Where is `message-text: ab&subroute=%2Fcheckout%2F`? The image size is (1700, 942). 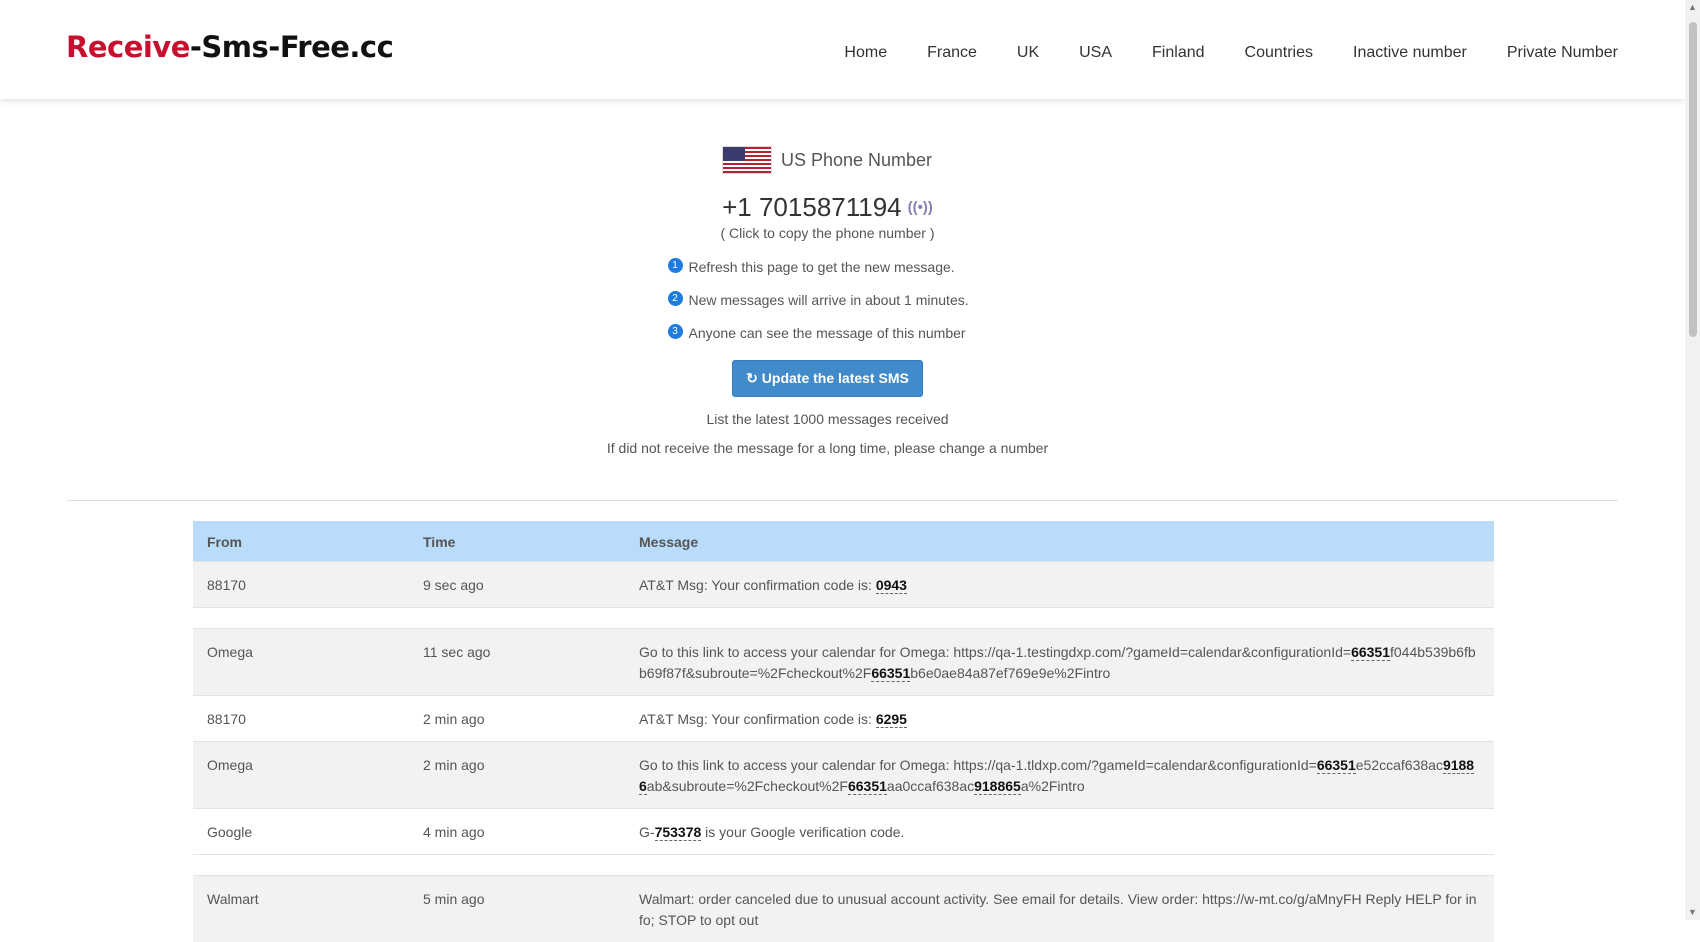 message-text: ab&subroute=%2Fcheckout%2F is located at coordinates (747, 786).